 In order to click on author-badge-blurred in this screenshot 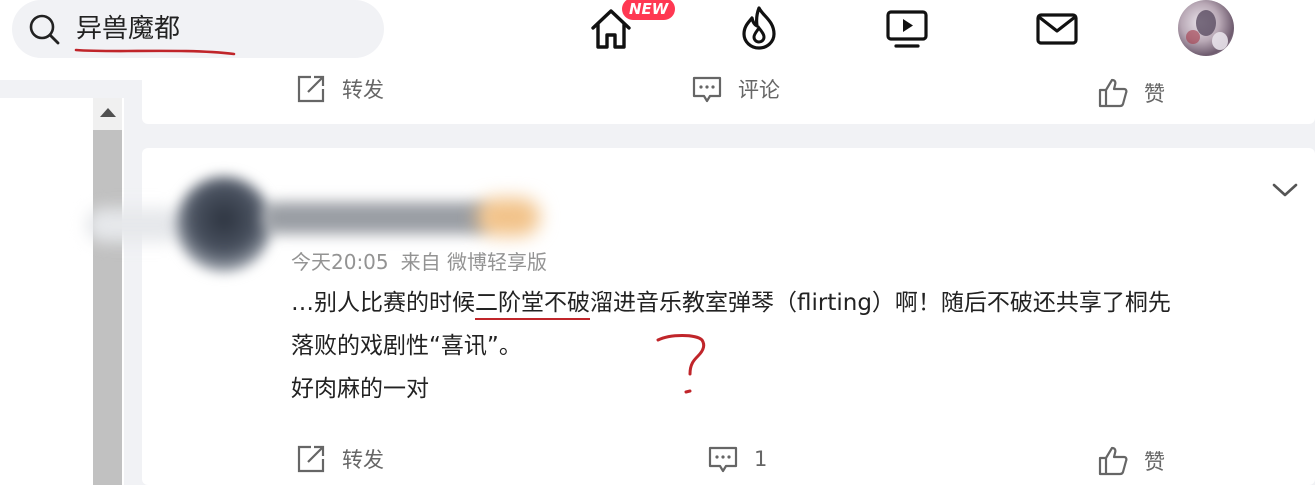, I will do `click(508, 217)`.